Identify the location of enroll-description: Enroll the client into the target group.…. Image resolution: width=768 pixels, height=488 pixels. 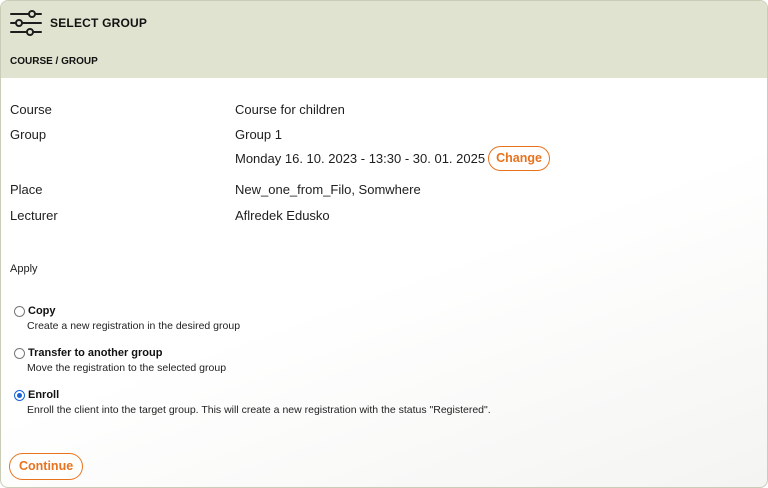
(259, 410).